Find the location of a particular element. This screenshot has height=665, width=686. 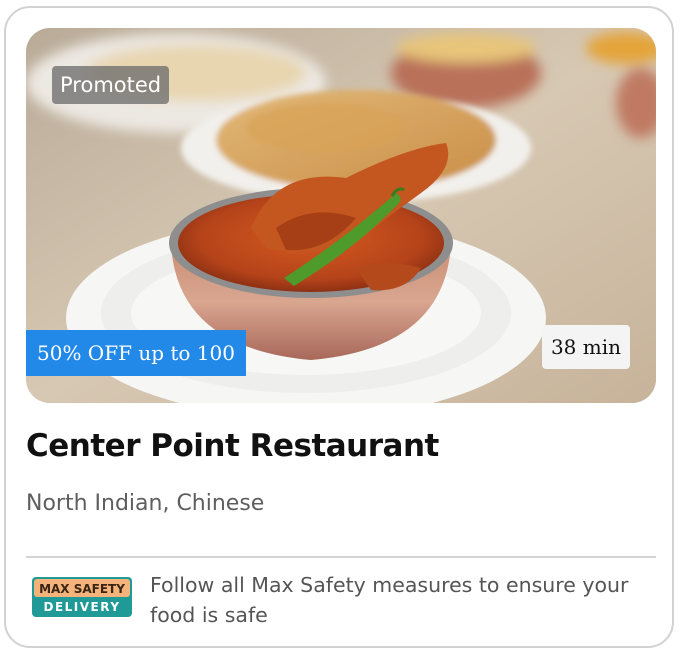

badge-line1: MAX SAFETY is located at coordinates (82, 589).